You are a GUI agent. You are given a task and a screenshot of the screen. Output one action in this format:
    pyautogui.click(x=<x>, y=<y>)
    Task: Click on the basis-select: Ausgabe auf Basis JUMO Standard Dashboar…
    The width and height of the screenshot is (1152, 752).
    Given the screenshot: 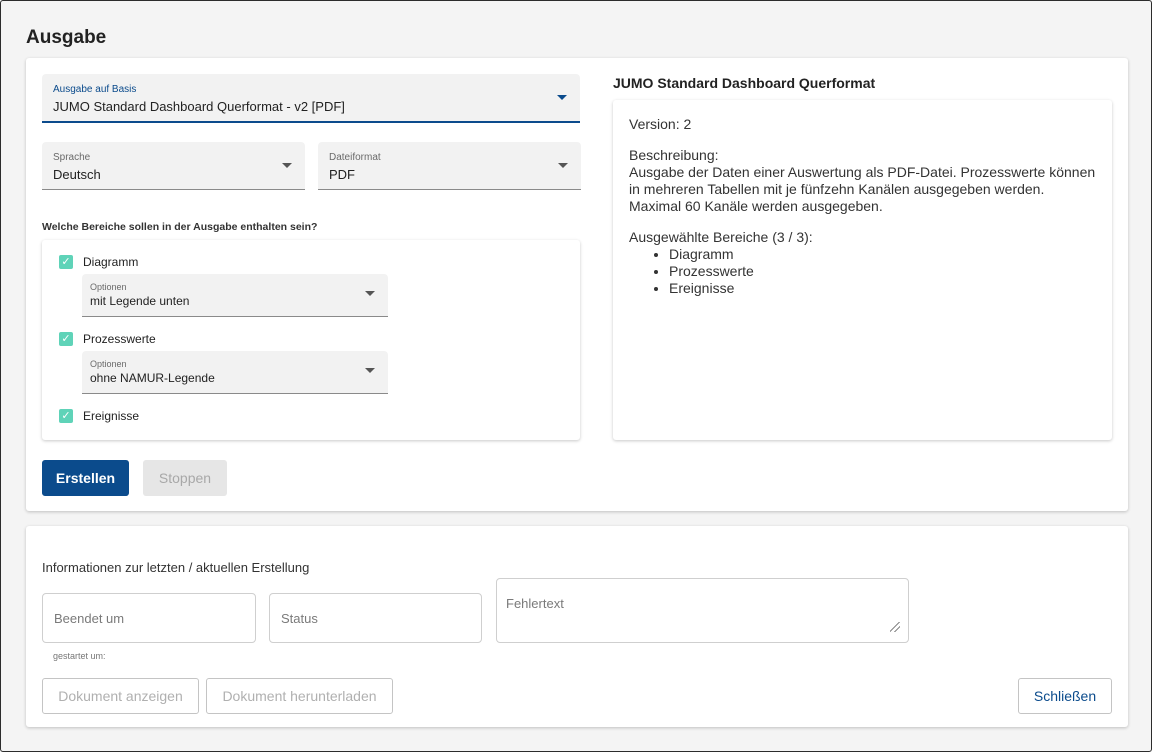 What is the action you would take?
    pyautogui.click(x=311, y=98)
    